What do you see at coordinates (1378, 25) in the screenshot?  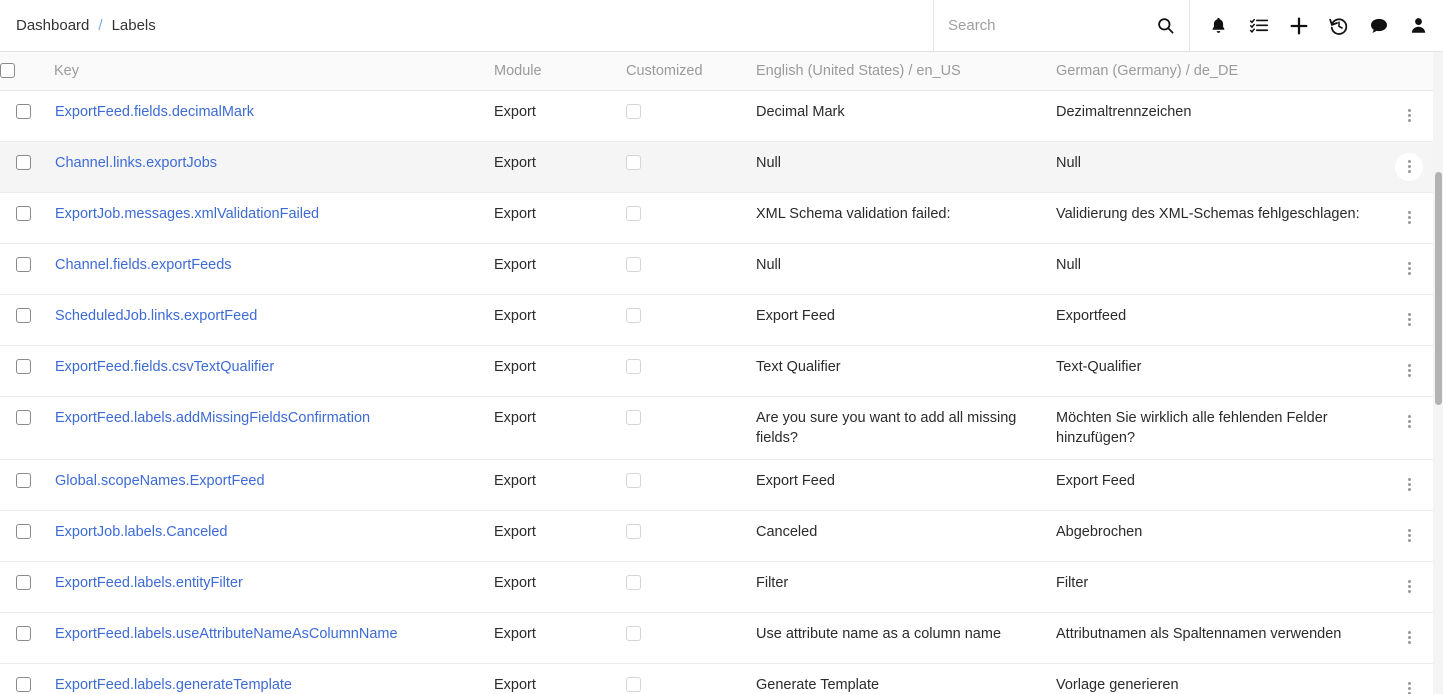 I see `messages-icon` at bounding box center [1378, 25].